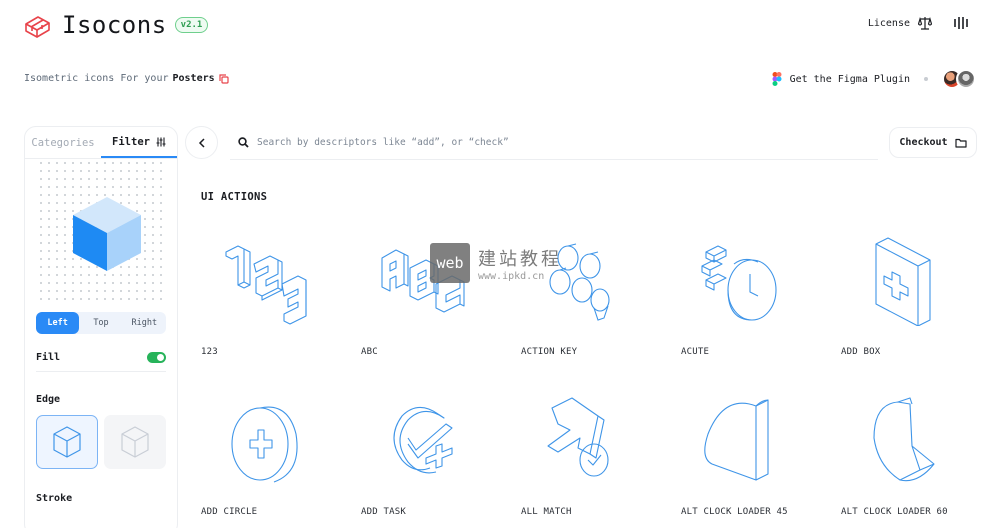  I want to click on watermark-chinese: 建站教程, so click(520, 259).